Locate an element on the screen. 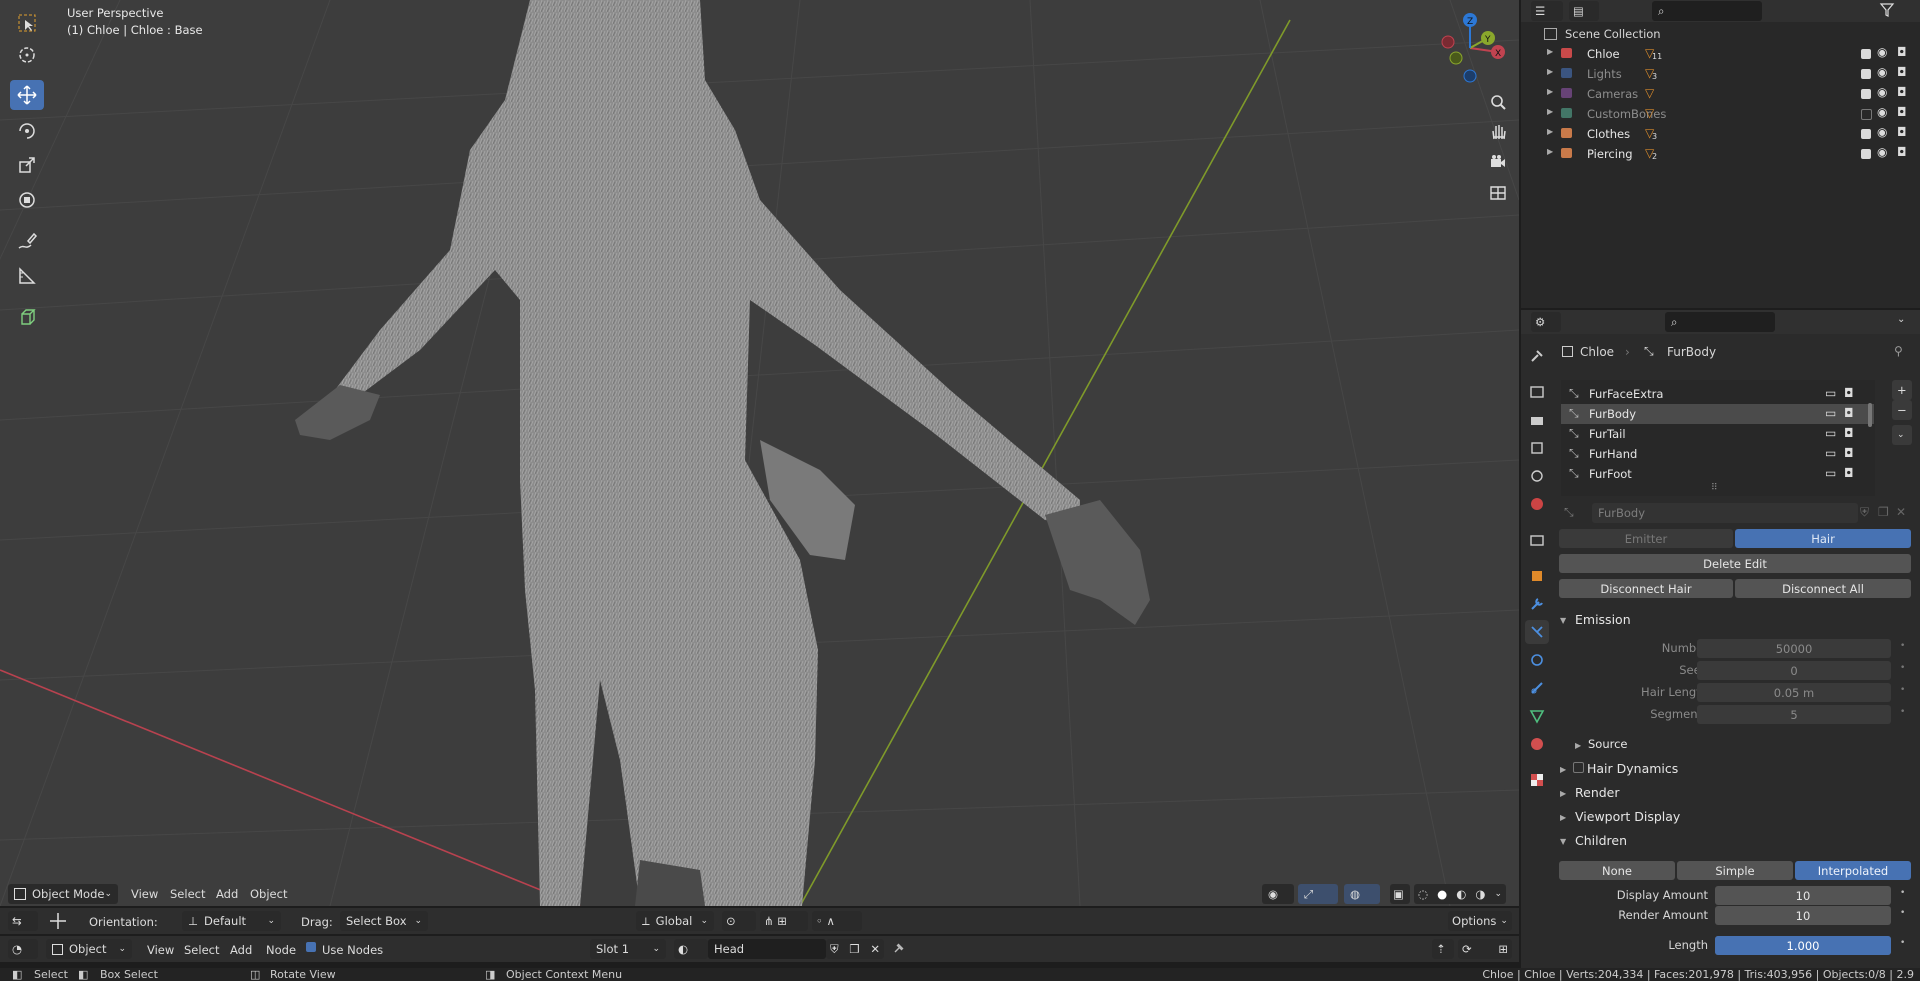  scene-collection-row: Scene Collection is located at coordinates (1720, 34).